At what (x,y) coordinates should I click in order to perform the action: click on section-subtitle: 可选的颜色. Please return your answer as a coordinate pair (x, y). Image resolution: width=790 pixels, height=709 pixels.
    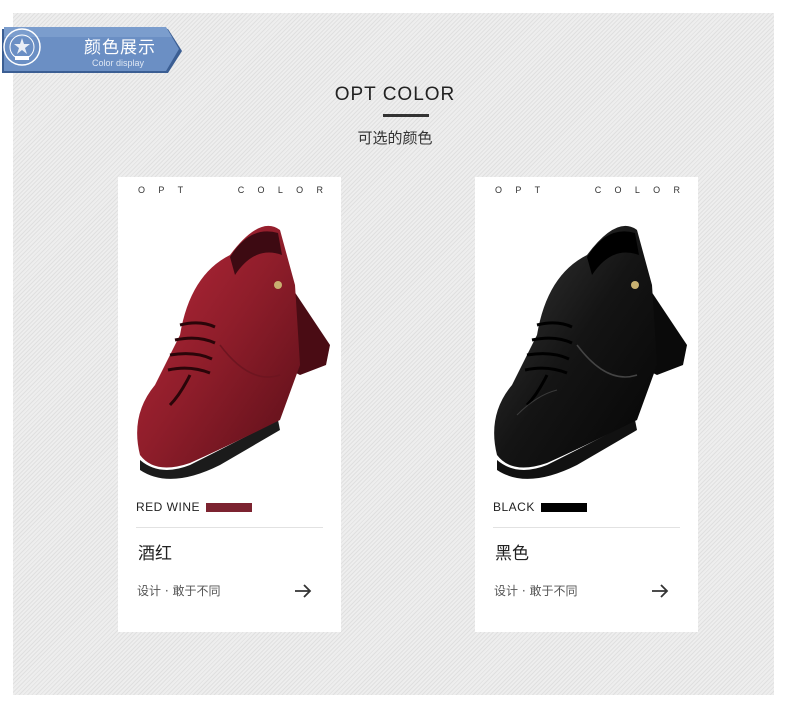
    Looking at the image, I should click on (395, 138).